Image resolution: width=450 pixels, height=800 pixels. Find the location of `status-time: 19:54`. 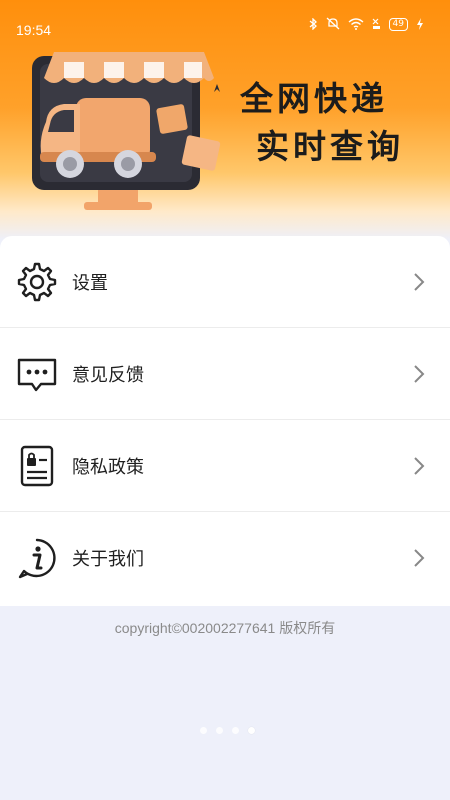

status-time: 19:54 is located at coordinates (34, 30).